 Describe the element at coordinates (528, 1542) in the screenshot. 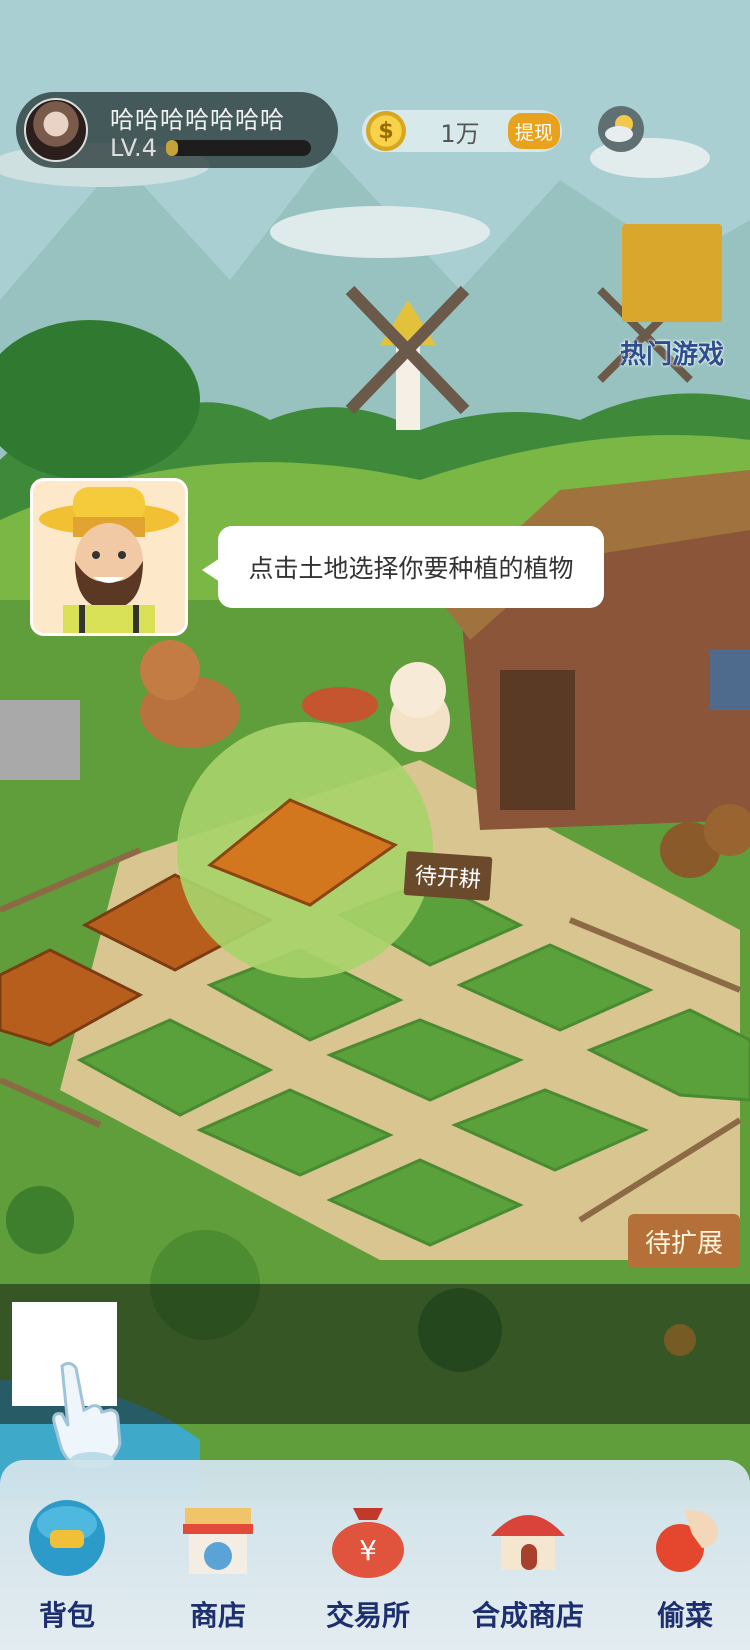

I see `house-icon` at that location.